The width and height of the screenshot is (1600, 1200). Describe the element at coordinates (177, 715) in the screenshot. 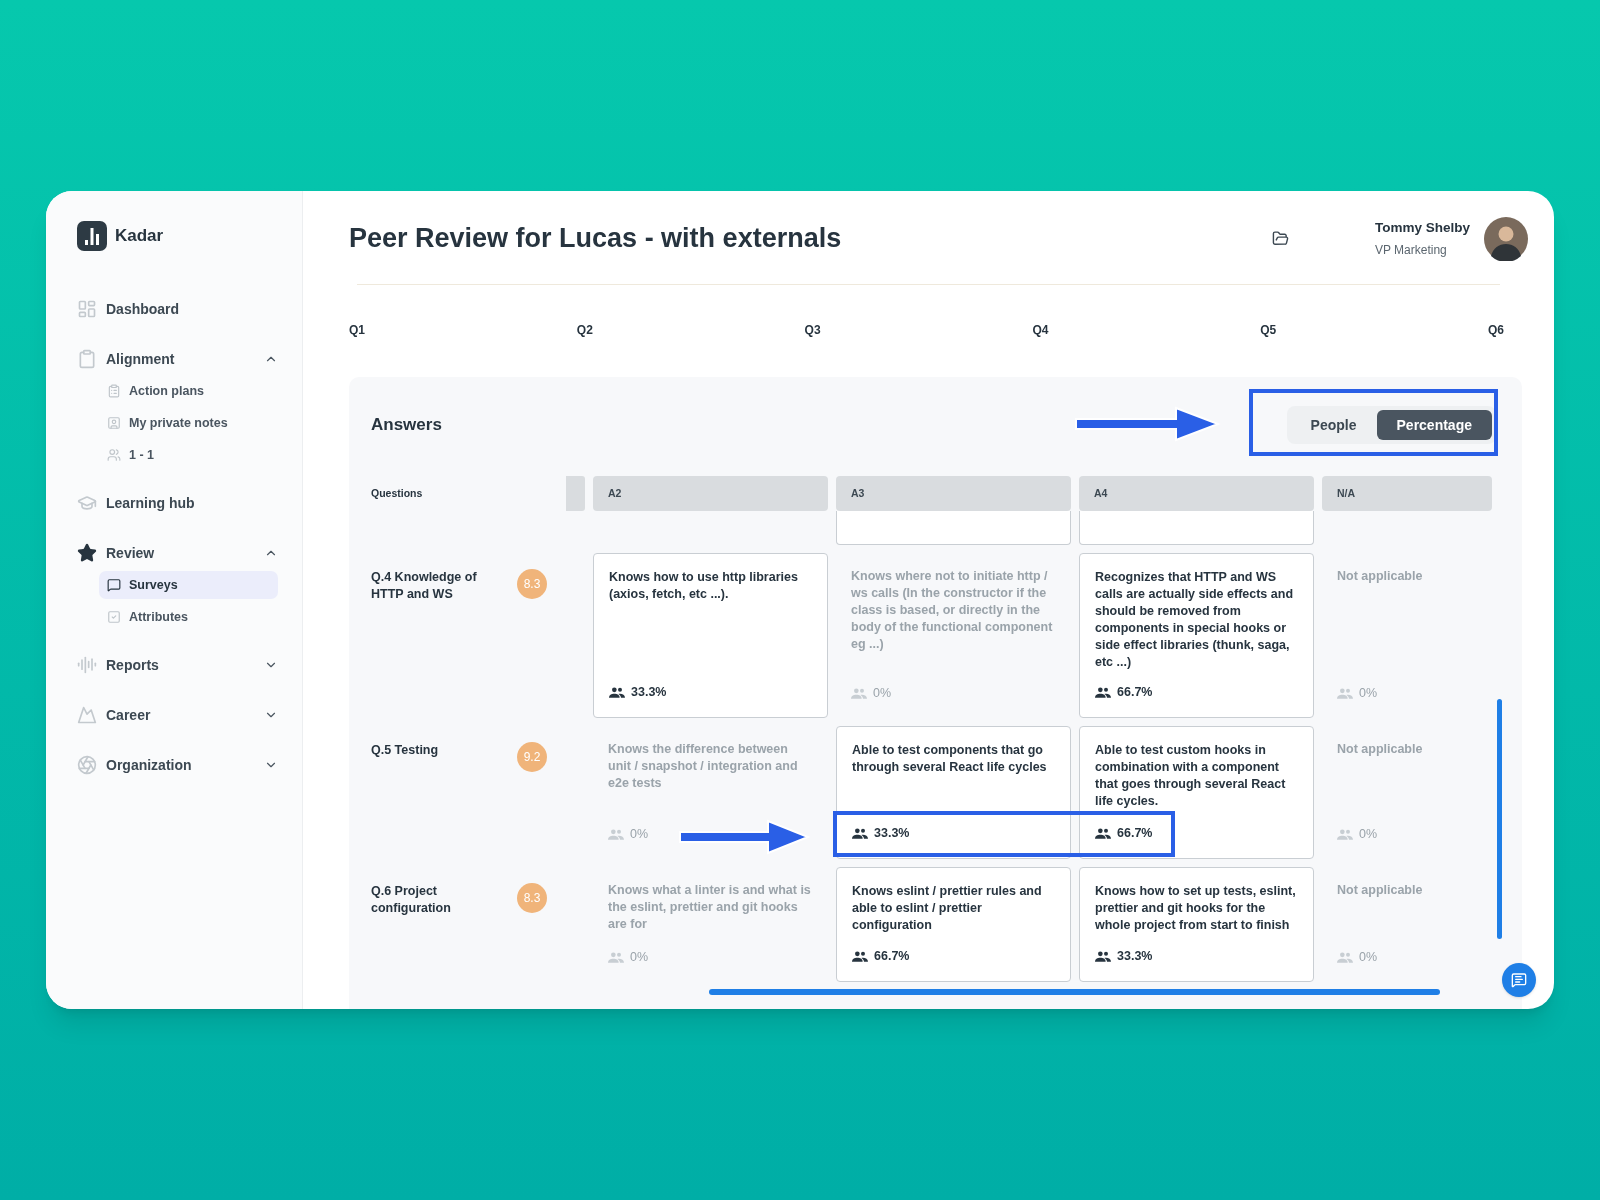

I see `nav-item: Career` at that location.